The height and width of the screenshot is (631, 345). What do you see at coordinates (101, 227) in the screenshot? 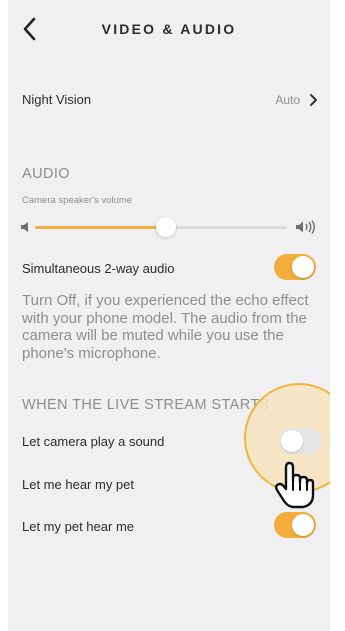
I see `volume-slider-fill` at bounding box center [101, 227].